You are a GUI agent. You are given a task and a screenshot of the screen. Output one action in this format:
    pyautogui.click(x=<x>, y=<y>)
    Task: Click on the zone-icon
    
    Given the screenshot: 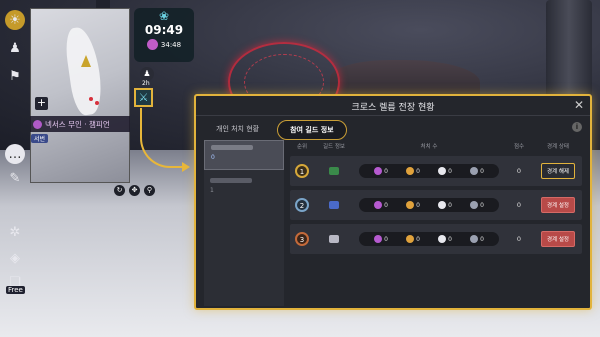 What is the action you would take?
    pyautogui.click(x=37, y=124)
    